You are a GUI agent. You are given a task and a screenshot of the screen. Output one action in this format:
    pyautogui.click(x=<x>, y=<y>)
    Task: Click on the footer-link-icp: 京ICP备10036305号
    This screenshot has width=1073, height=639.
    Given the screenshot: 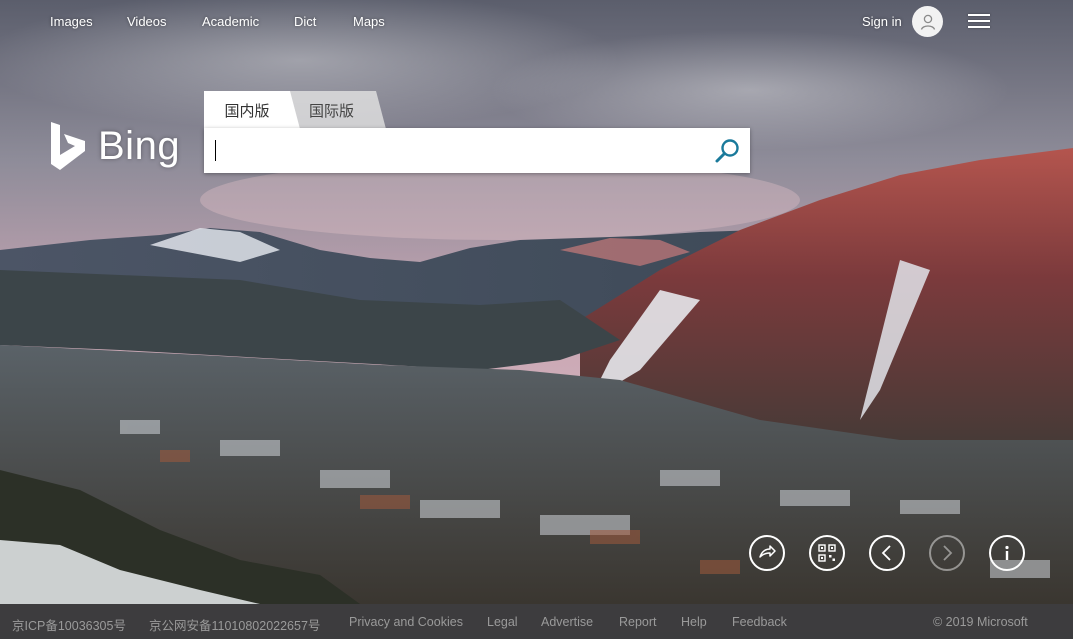 What is the action you would take?
    pyautogui.click(x=69, y=624)
    